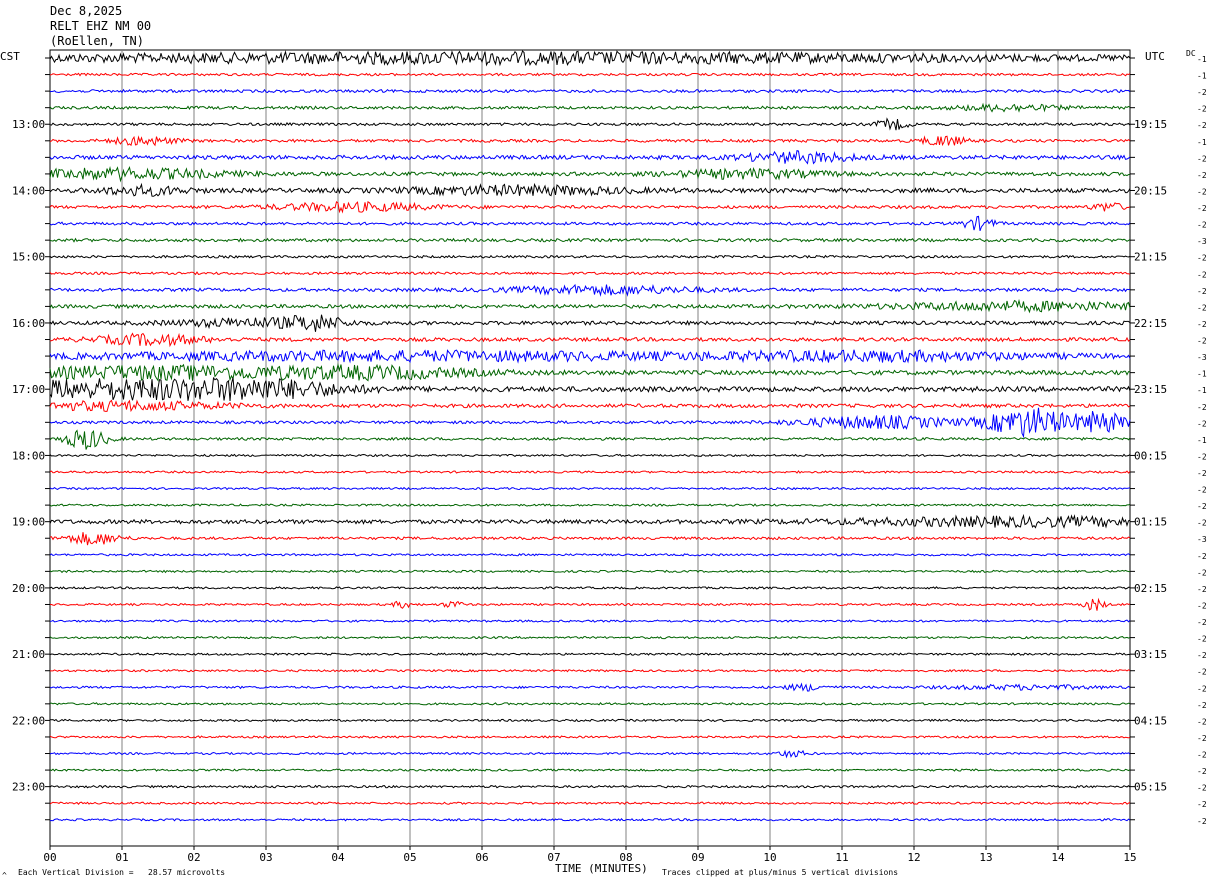 This screenshot has width=1210, height=886. I want to click on x-tick-label: 12, so click(913, 857).